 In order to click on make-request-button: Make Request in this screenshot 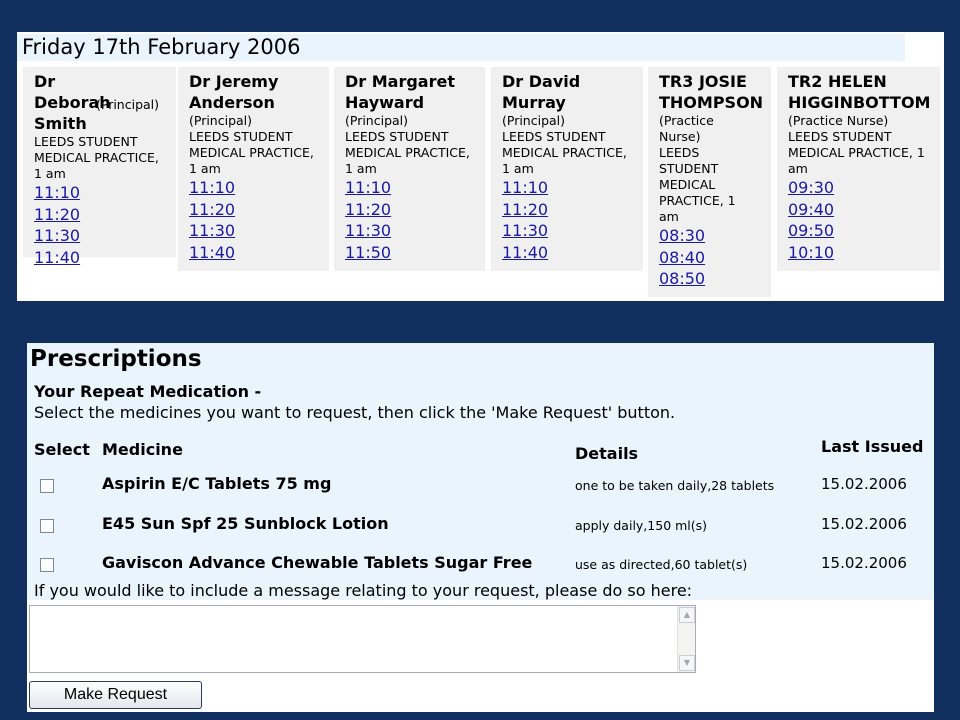, I will do `click(115, 695)`.